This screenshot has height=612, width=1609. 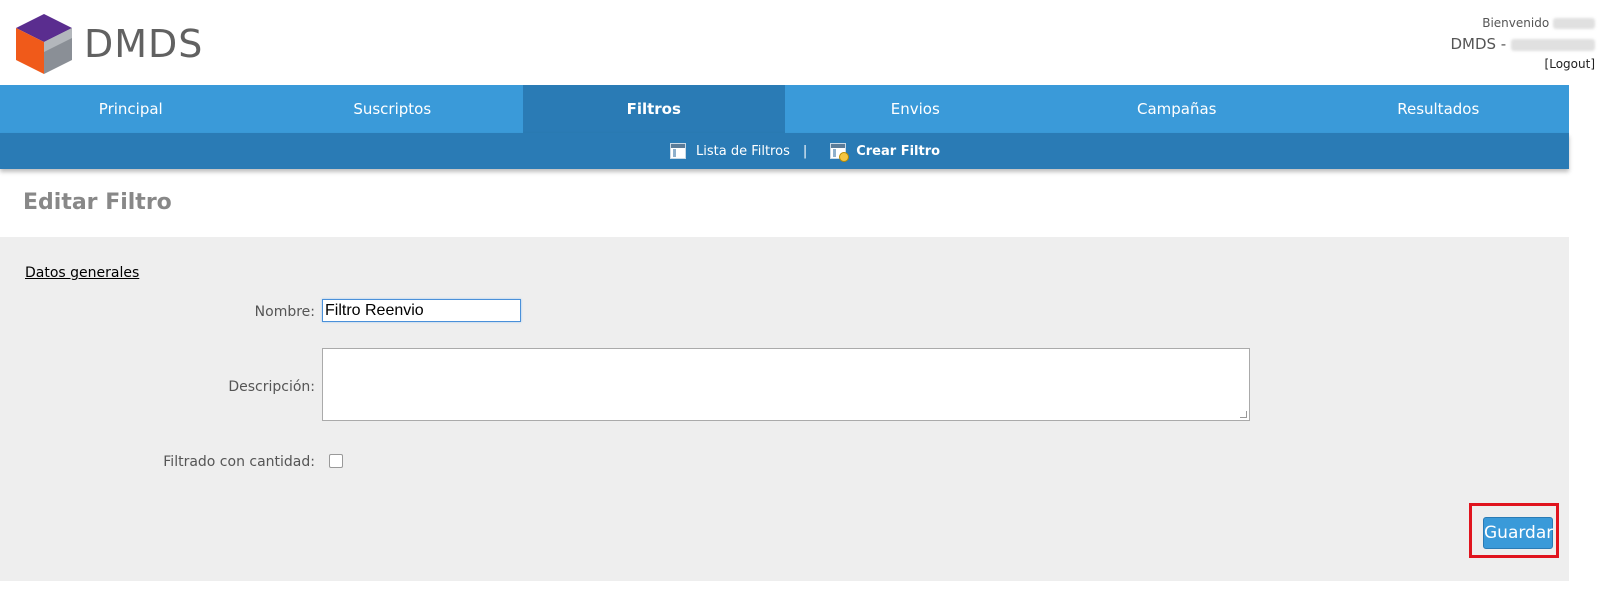 What do you see at coordinates (678, 151) in the screenshot?
I see `list-icon` at bounding box center [678, 151].